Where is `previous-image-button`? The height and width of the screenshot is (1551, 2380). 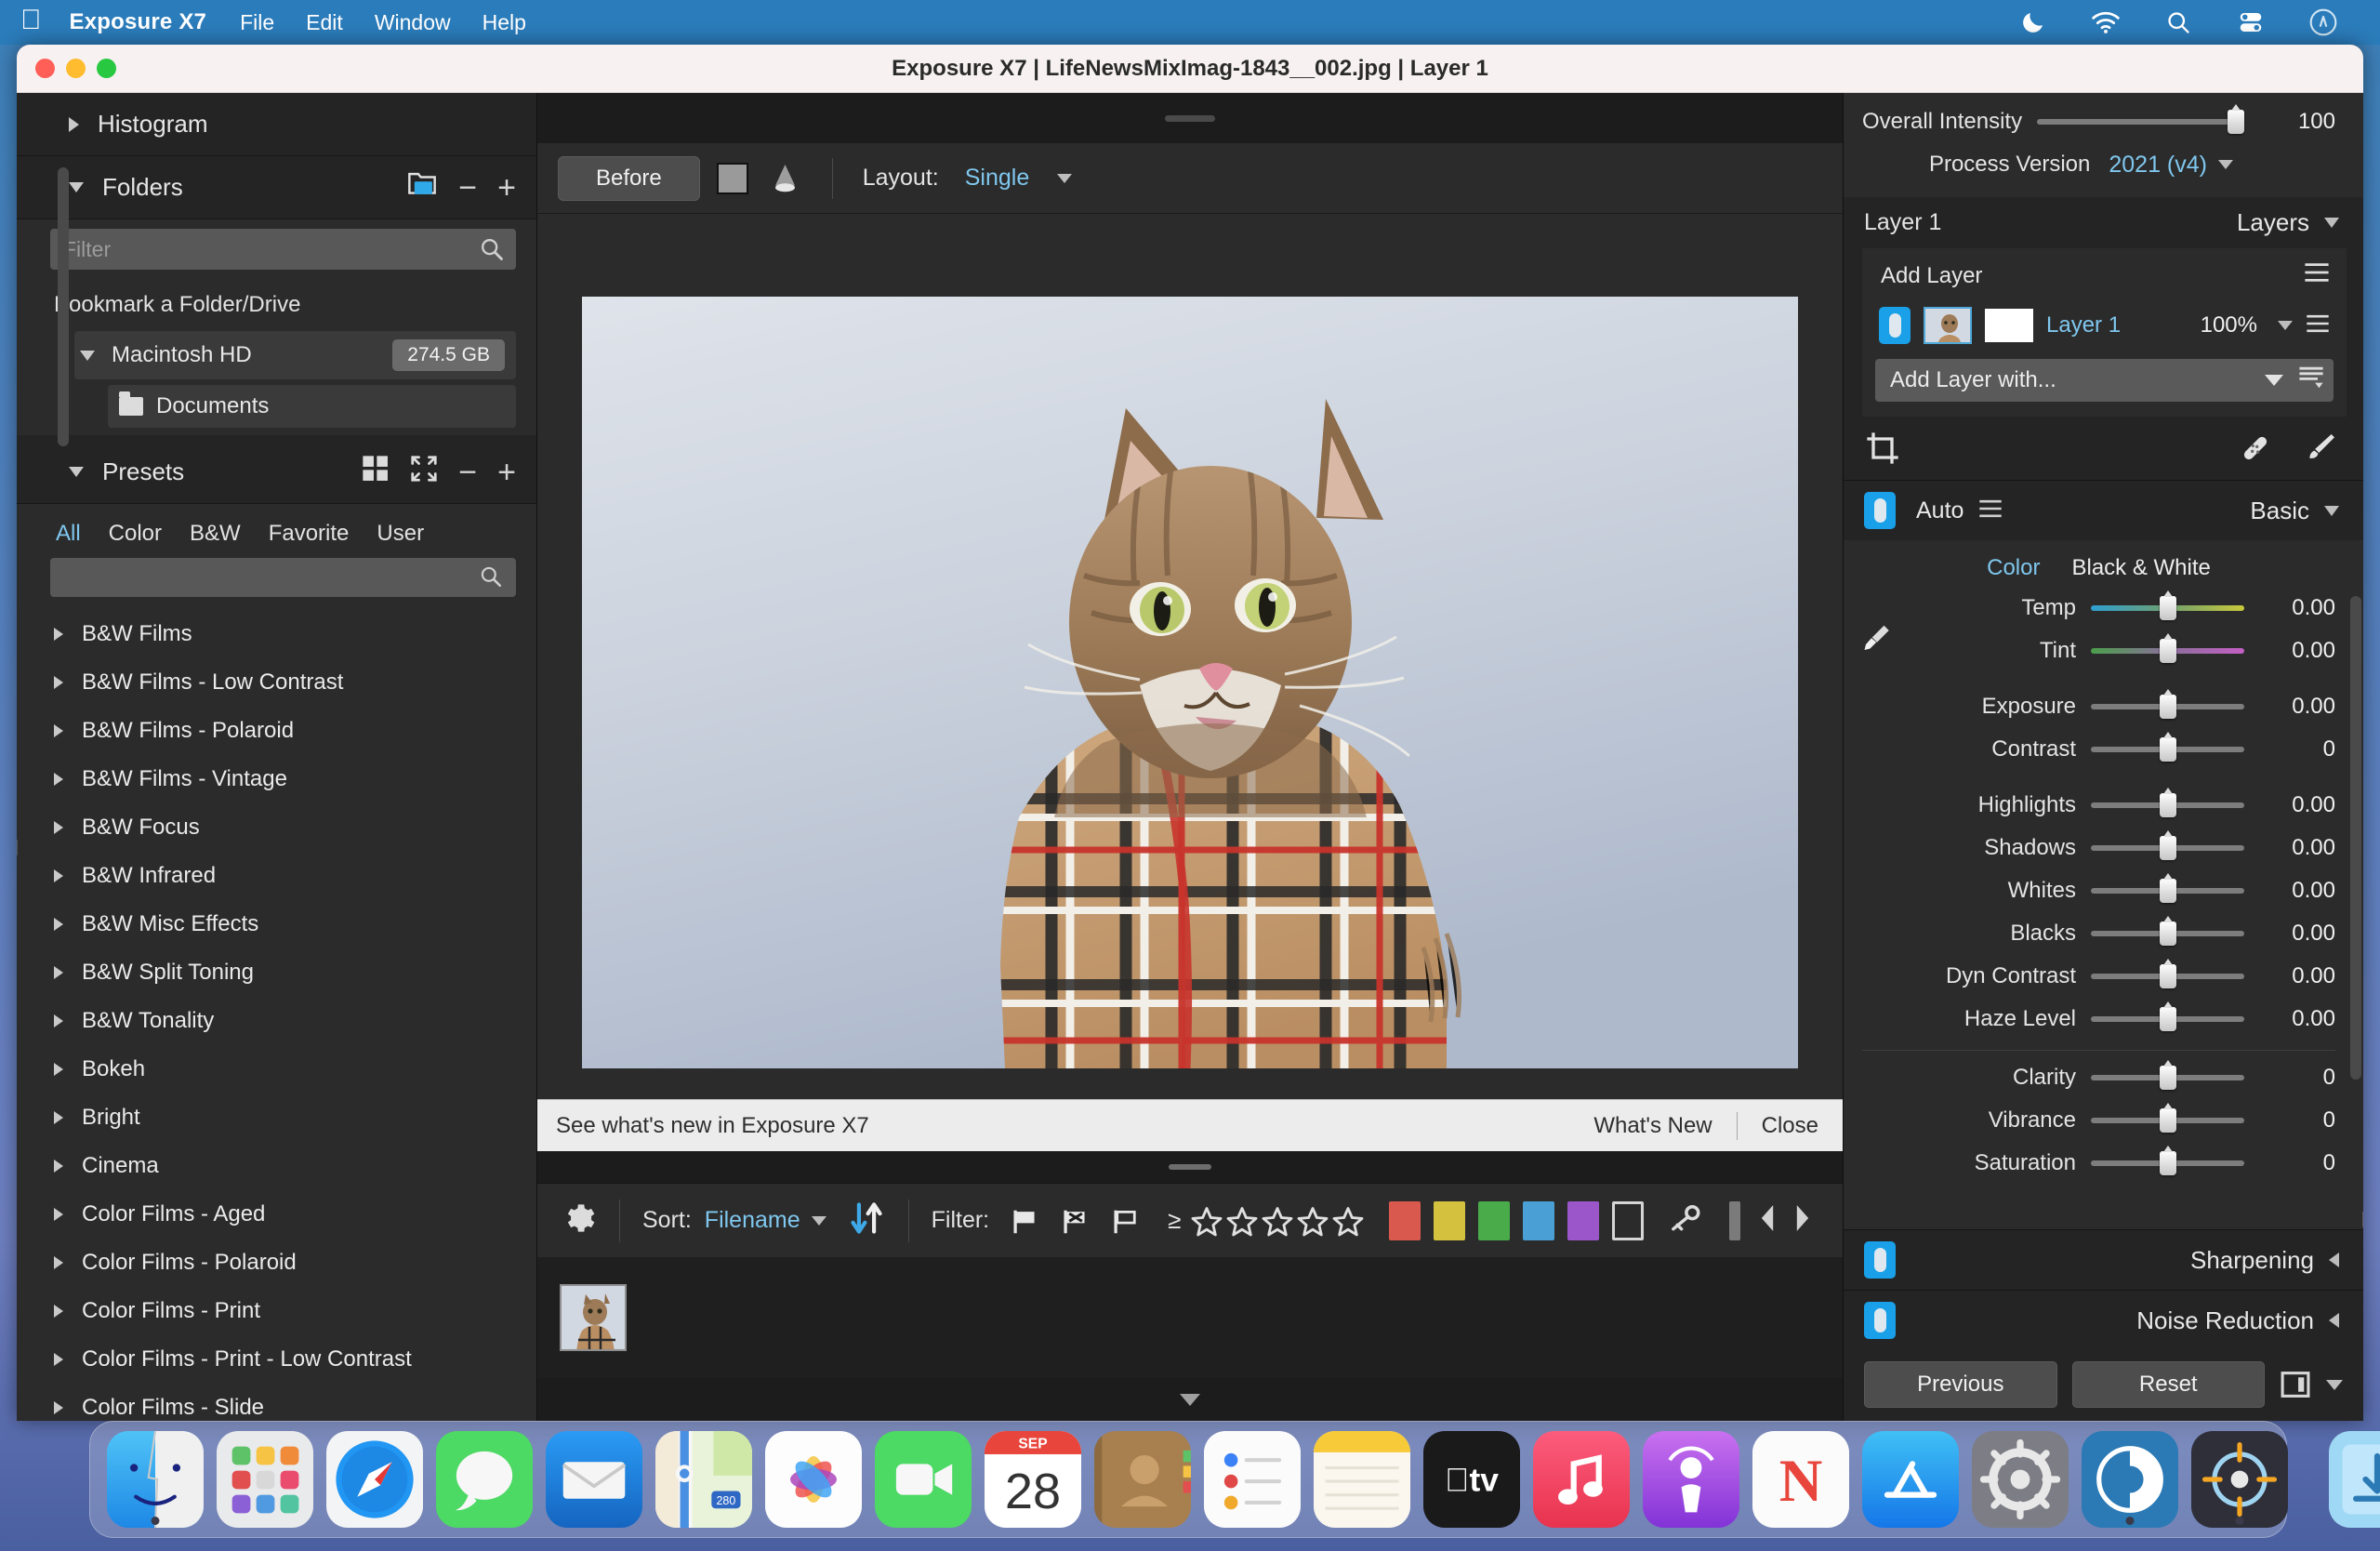
previous-image-button is located at coordinates (1767, 1220).